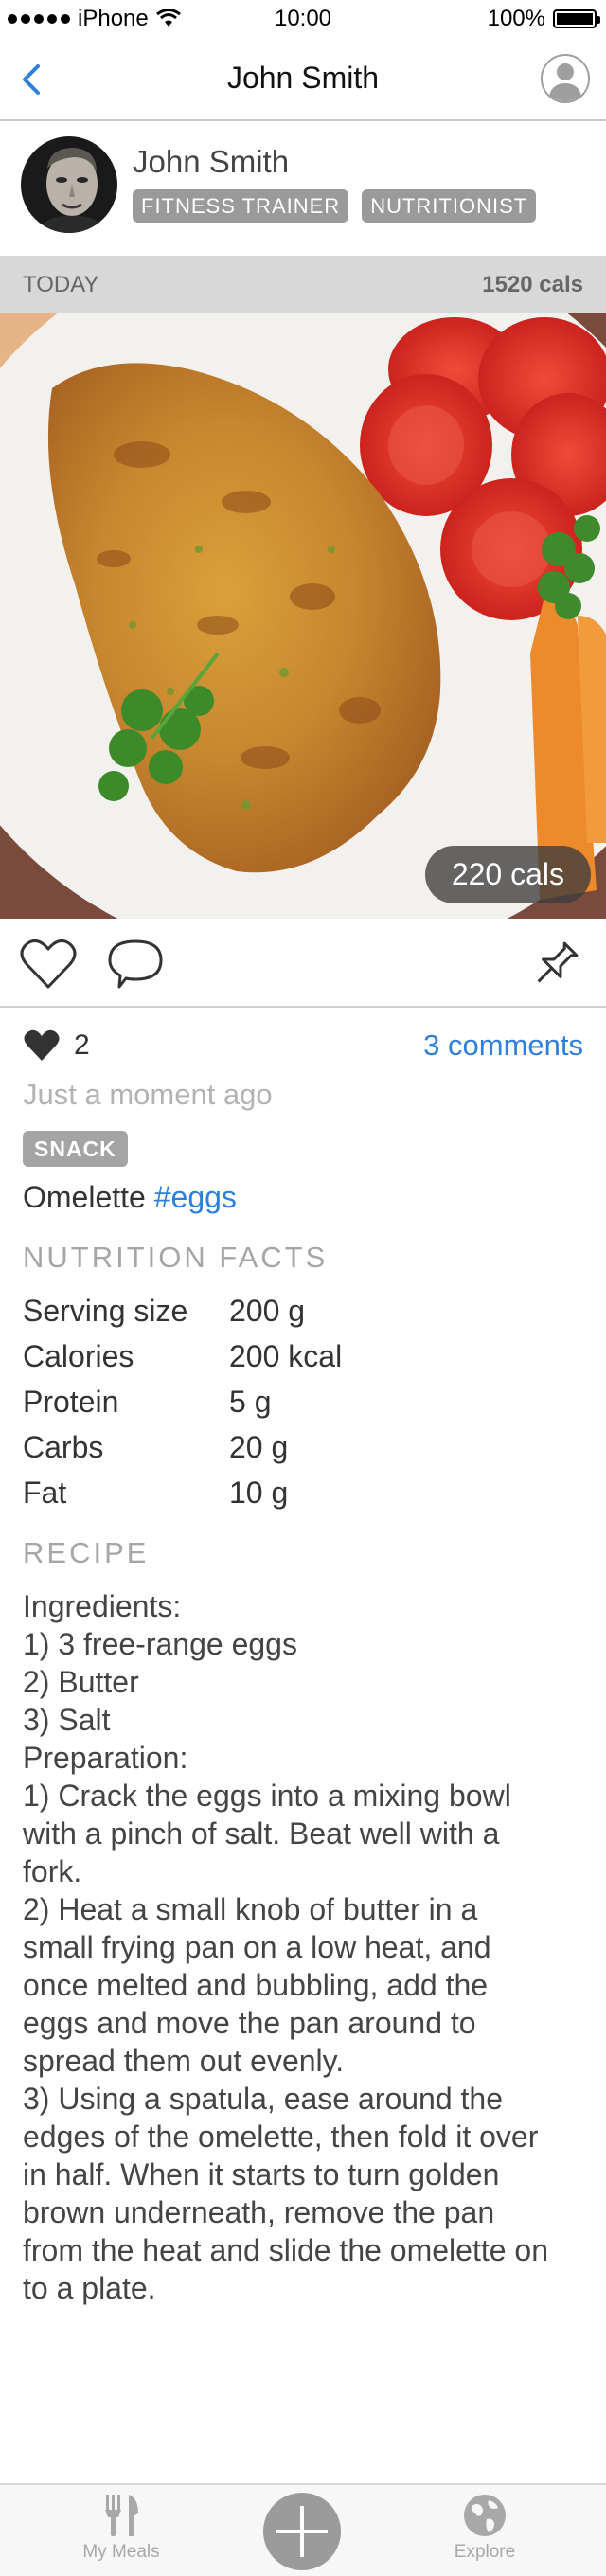 The width and height of the screenshot is (606, 2576). I want to click on profile-tags: FITNESS TRAINER NUTRITIONIST, so click(335, 206).